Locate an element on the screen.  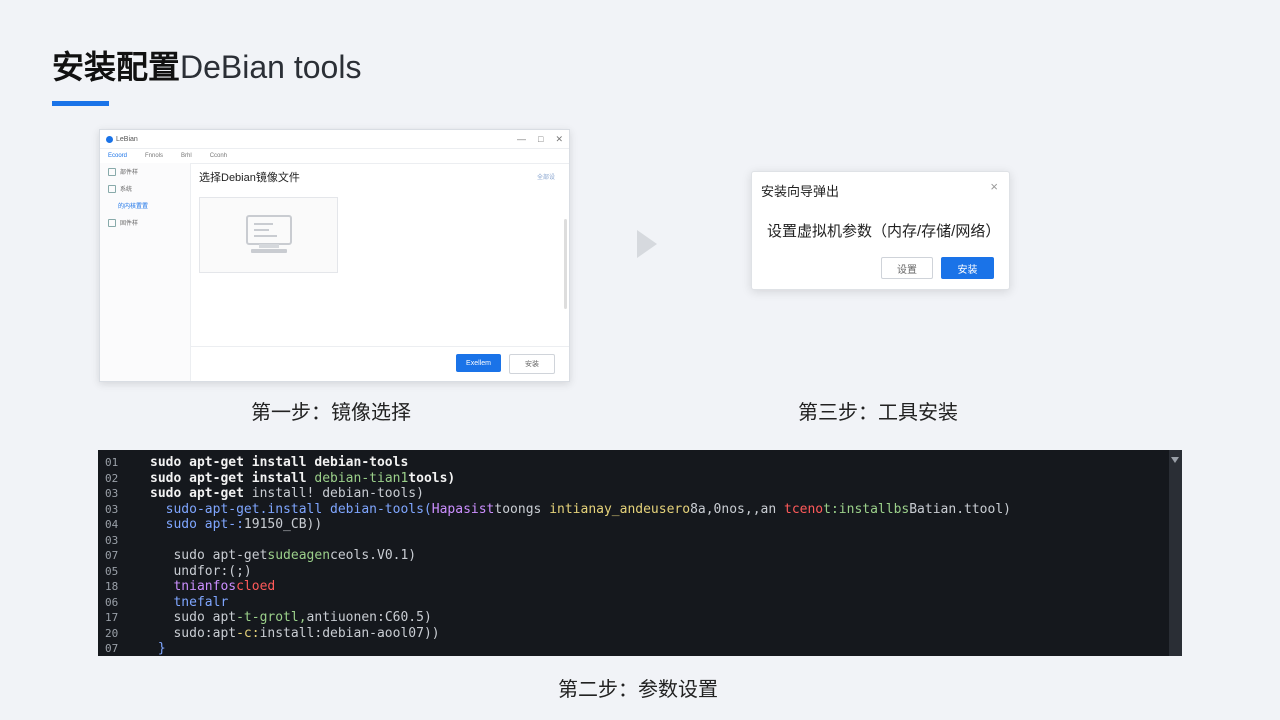
terminal-line: 17 sudo apt-t-grotl,antiuonen:C60.5) is located at coordinates (628, 617).